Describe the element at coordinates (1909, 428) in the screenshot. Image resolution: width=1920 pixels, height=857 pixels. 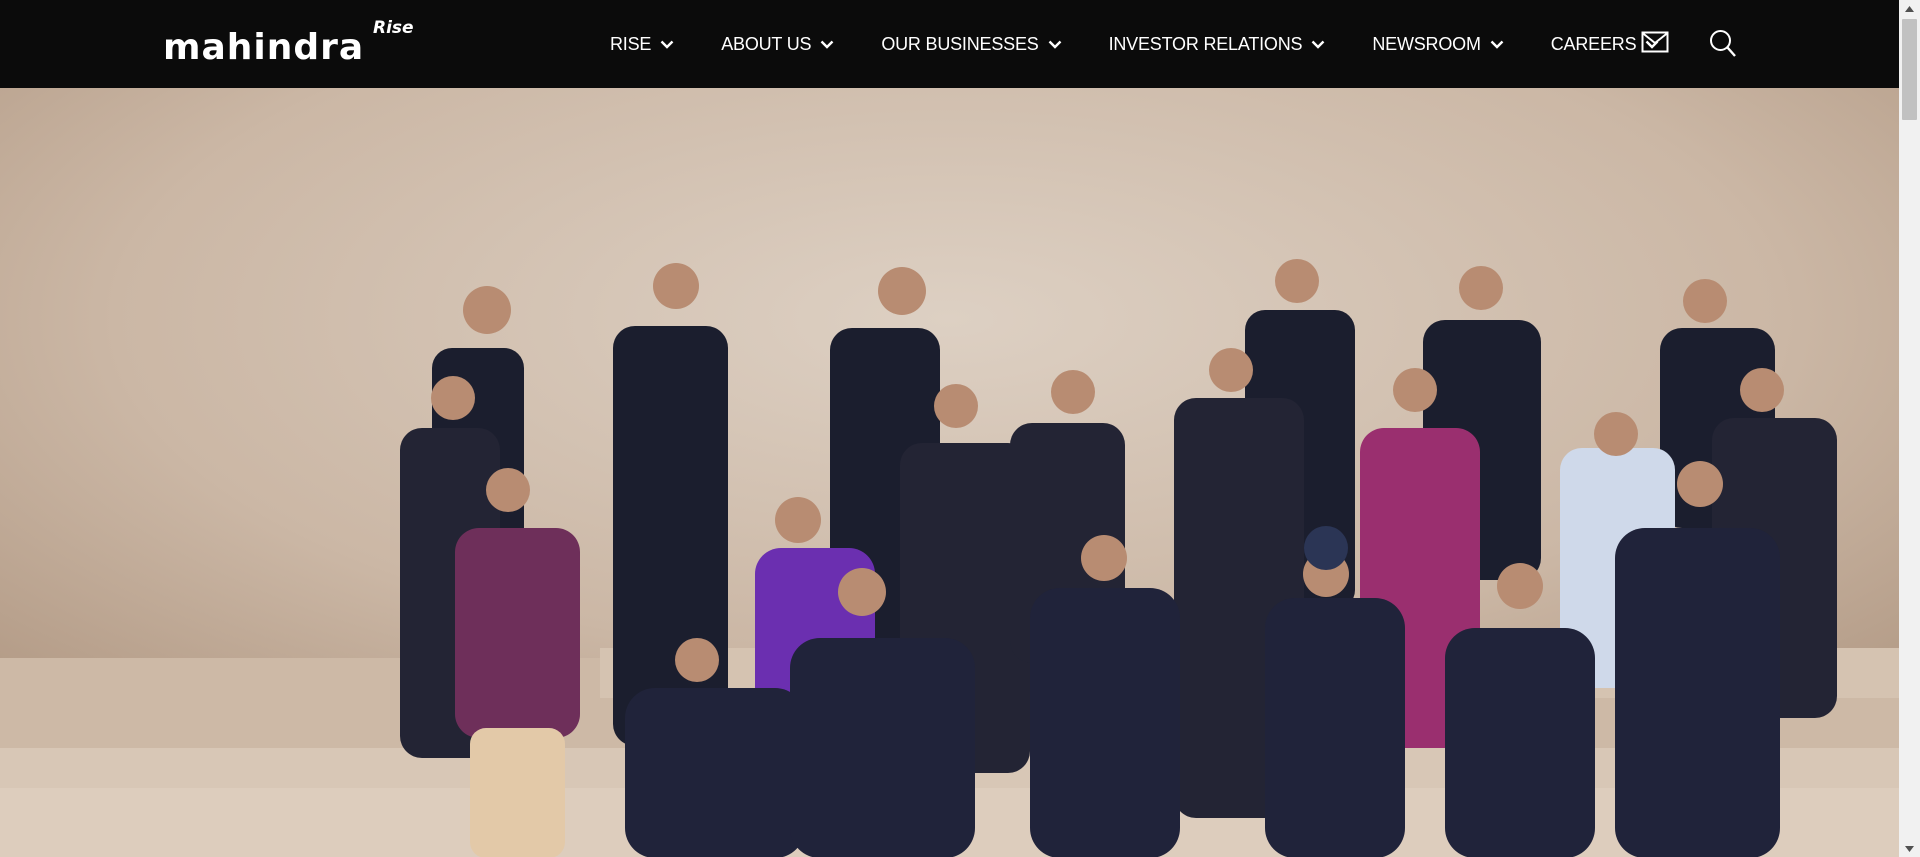
I see `page-scrollbar` at that location.